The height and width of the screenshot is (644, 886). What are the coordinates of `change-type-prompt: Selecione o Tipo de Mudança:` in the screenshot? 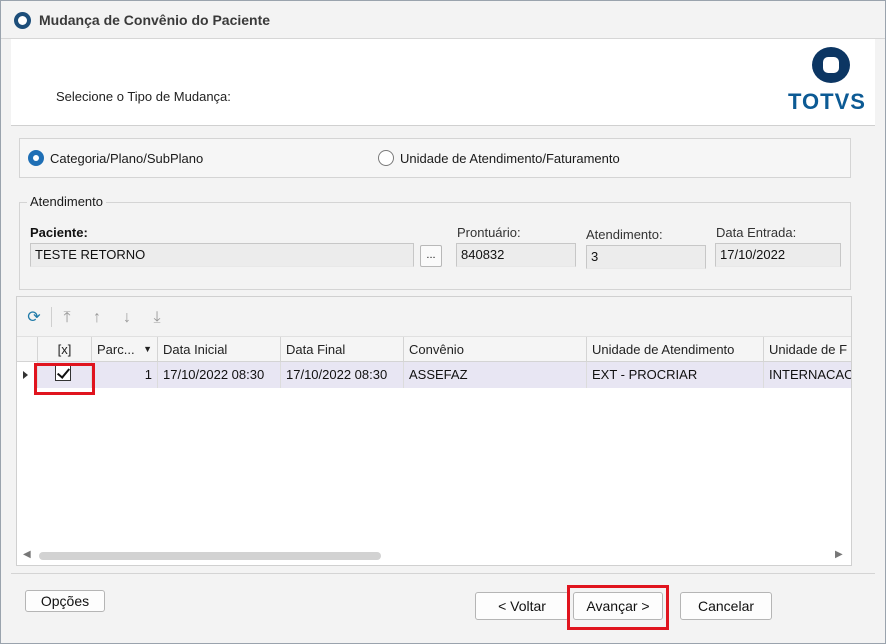 It's located at (143, 96).